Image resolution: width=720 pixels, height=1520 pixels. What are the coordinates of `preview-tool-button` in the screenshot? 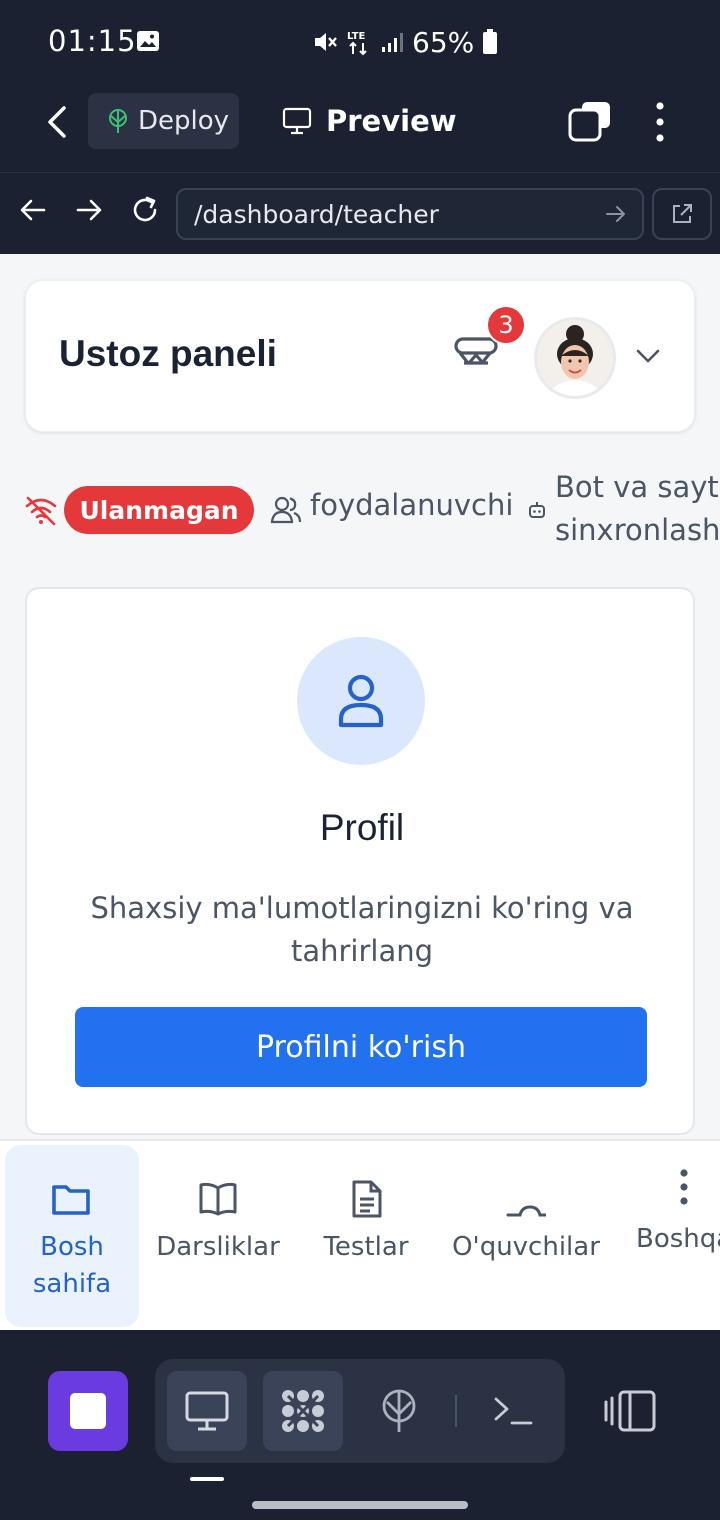 It's located at (207, 1411).